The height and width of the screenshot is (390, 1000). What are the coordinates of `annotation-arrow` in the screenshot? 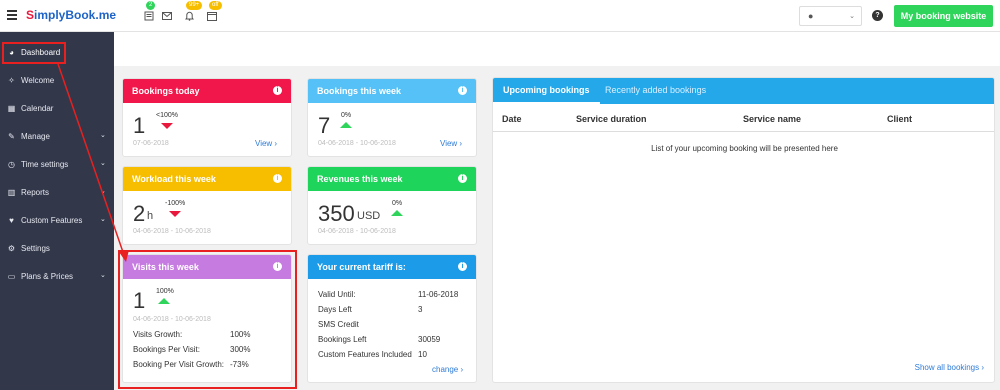 It's located at (93, 162).